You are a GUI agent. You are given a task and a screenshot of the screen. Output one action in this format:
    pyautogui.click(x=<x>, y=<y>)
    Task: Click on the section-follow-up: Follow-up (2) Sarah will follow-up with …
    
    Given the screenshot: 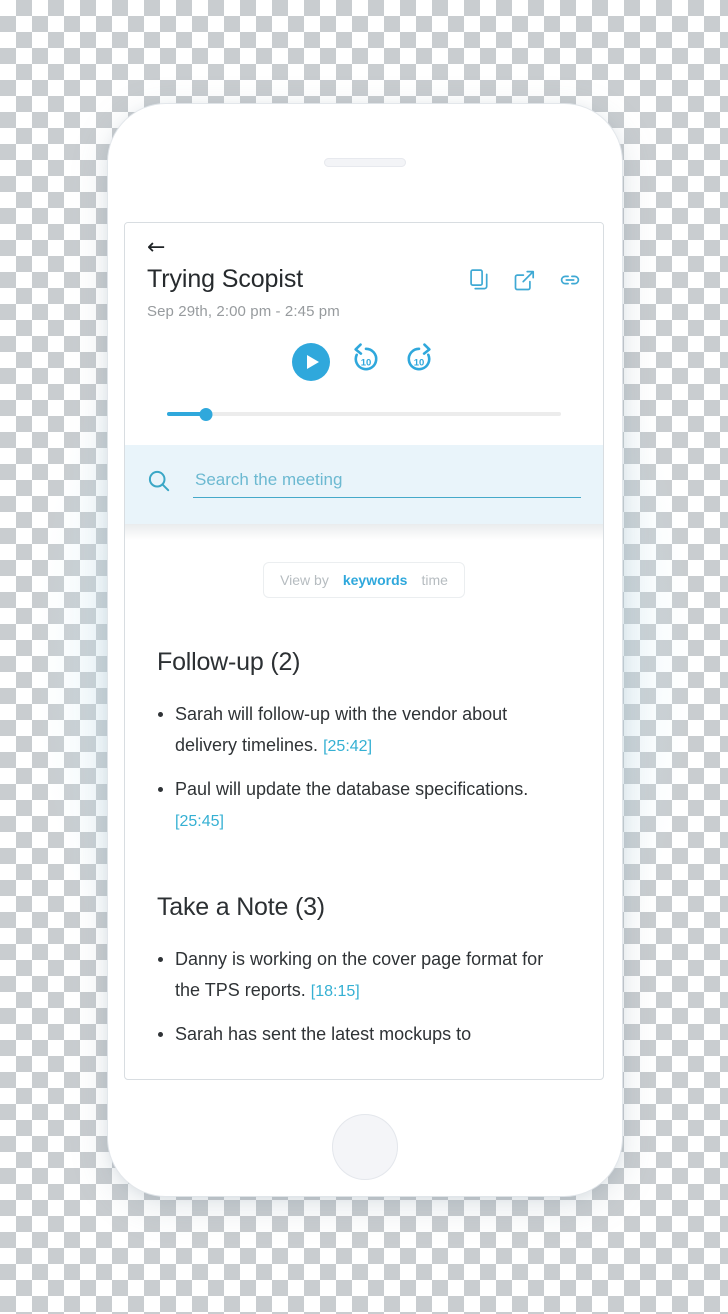 What is the action you would take?
    pyautogui.click(x=364, y=742)
    